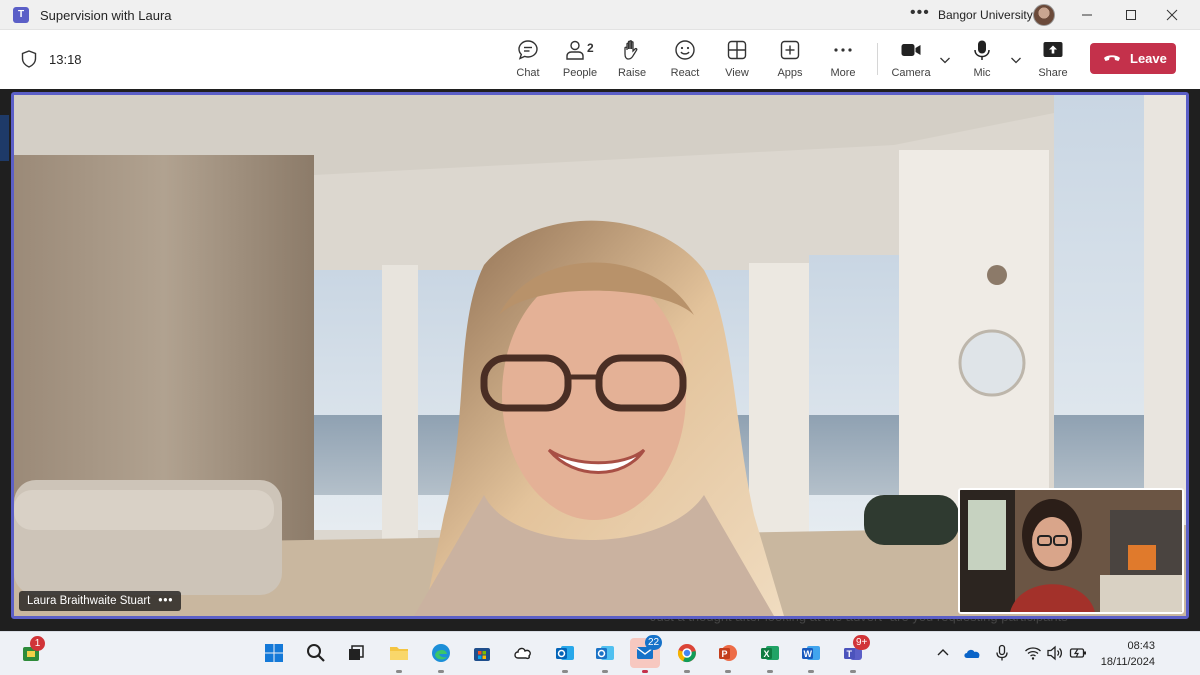  What do you see at coordinates (850, 654) in the screenshot?
I see `svg-text: T` at bounding box center [850, 654].